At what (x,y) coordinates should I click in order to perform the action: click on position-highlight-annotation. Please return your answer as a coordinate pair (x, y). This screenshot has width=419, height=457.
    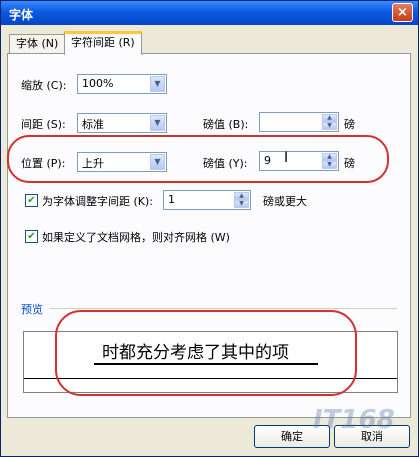
    Looking at the image, I should click on (198, 159).